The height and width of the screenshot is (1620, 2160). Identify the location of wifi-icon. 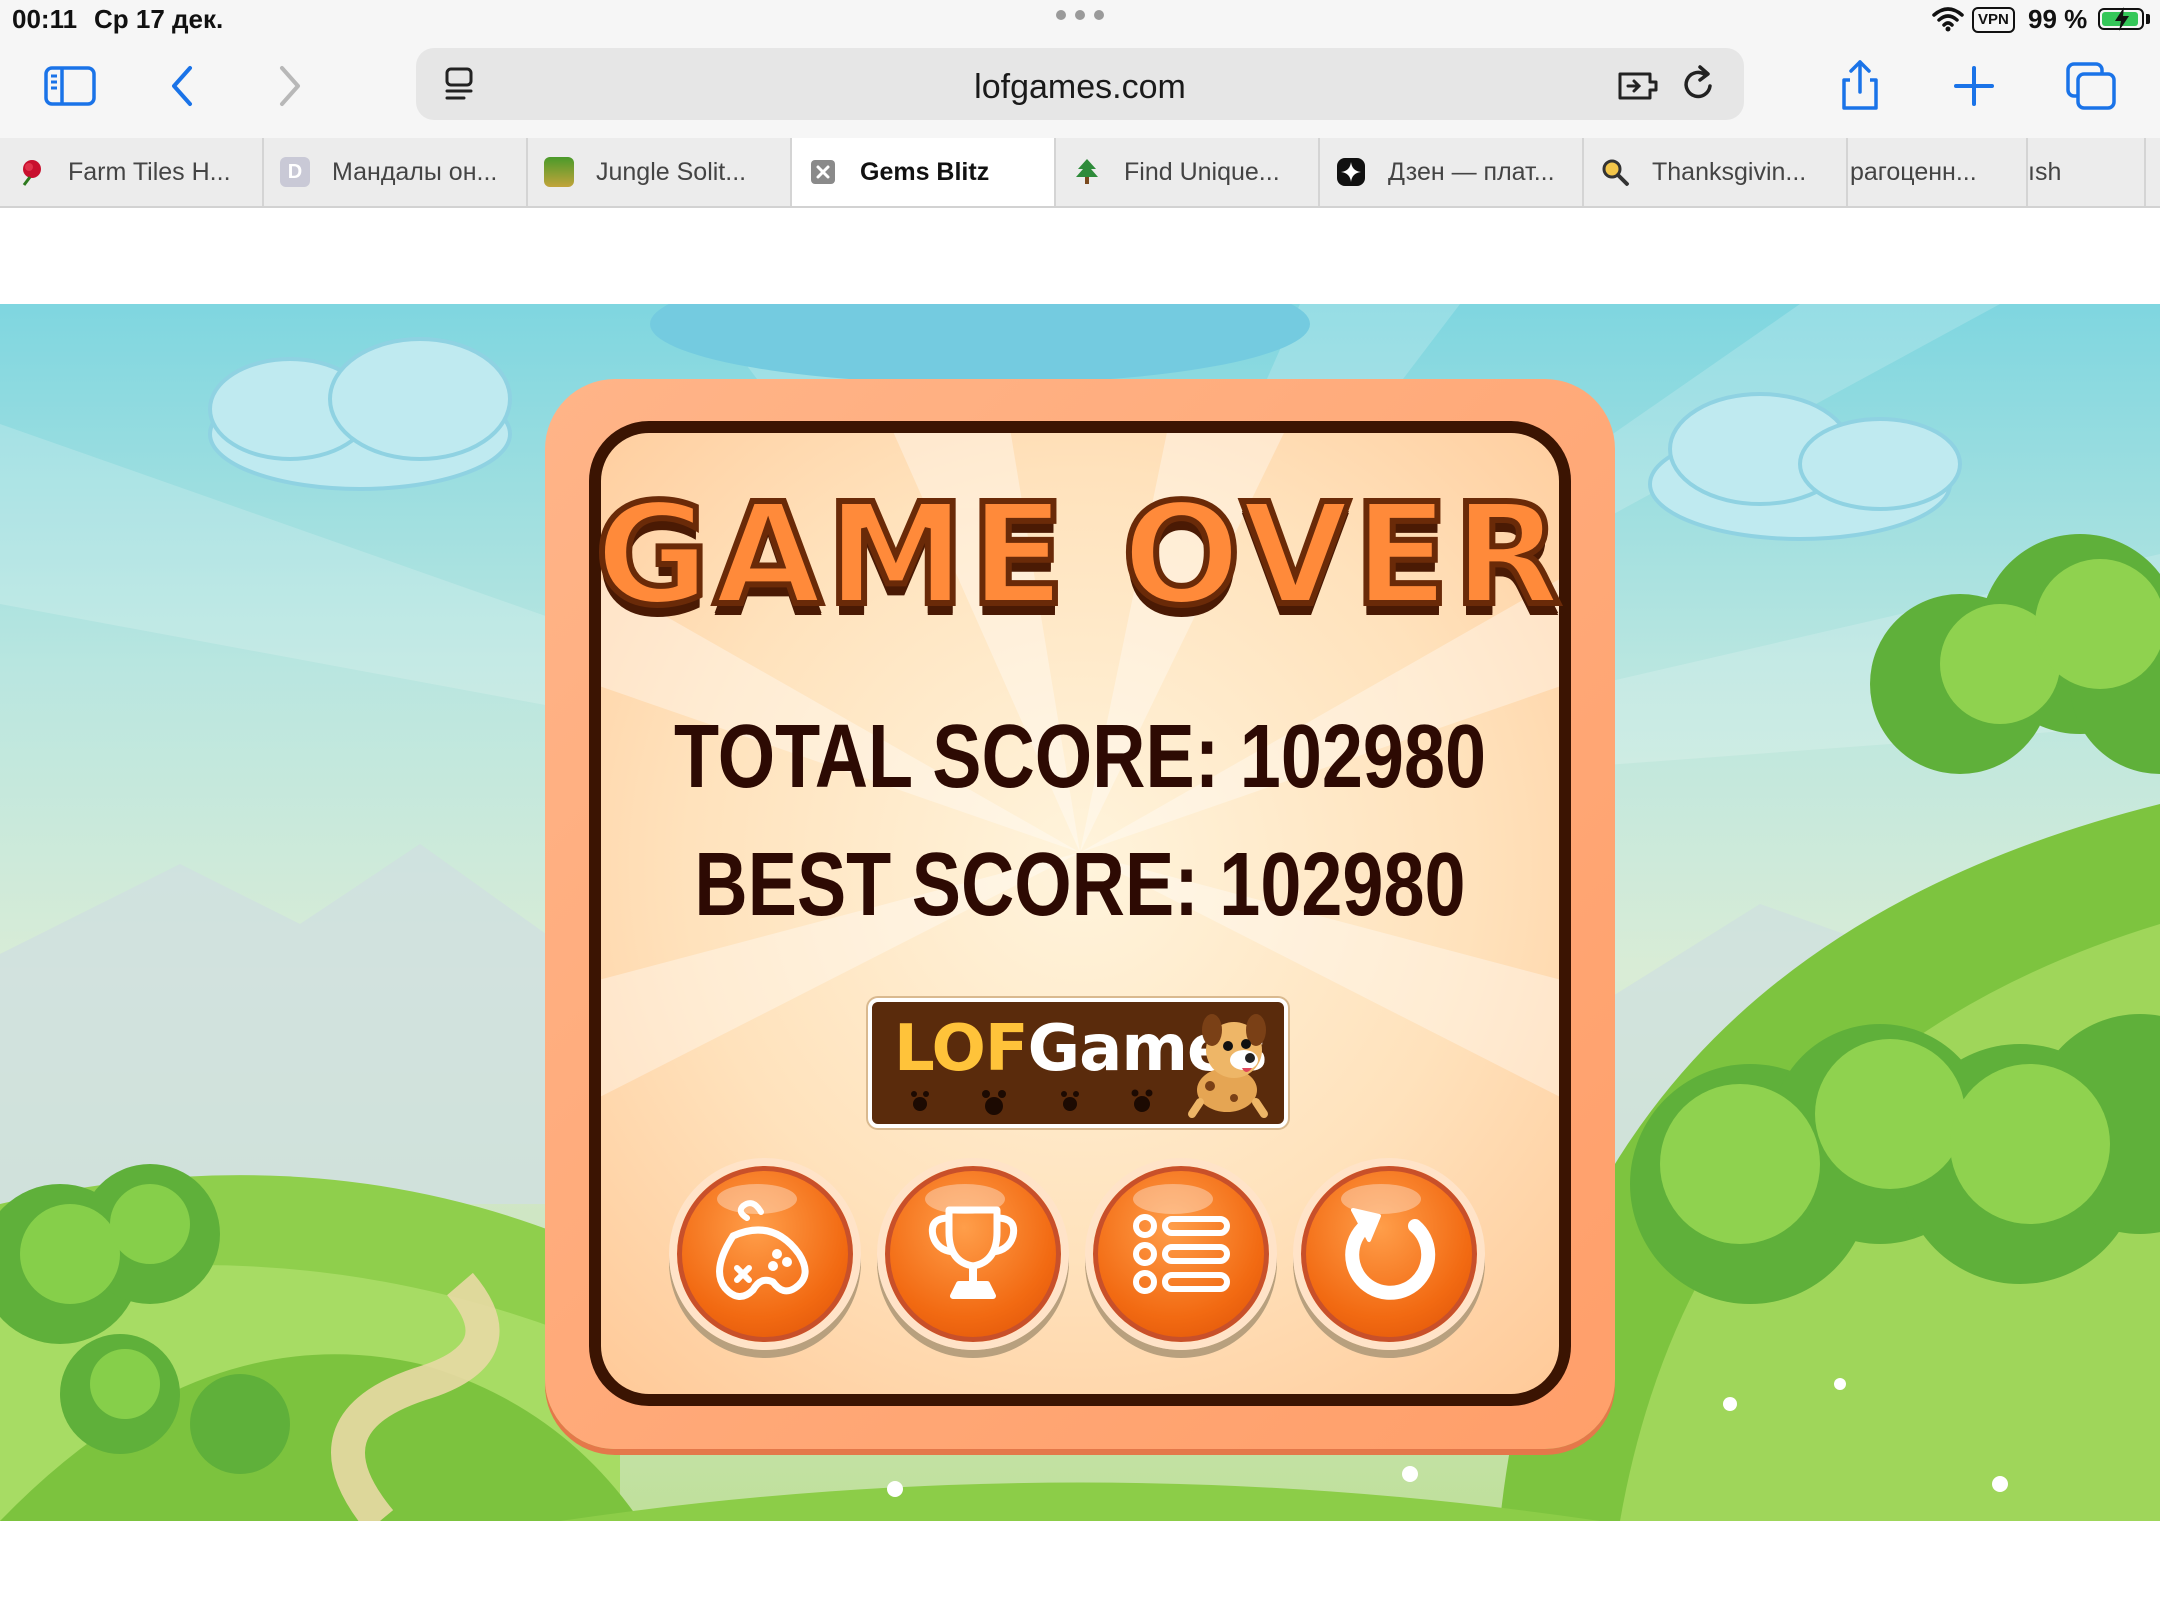
(1948, 19).